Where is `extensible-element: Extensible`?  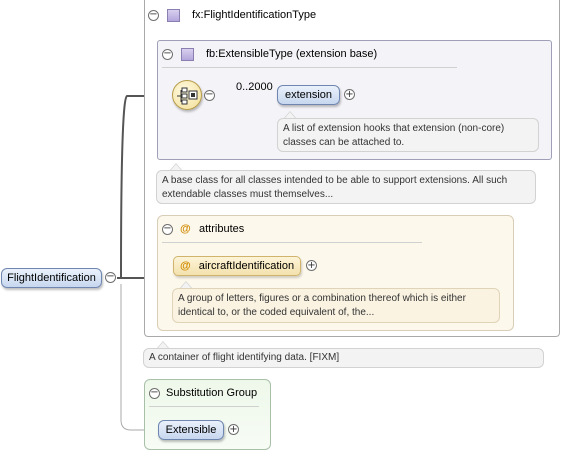 extensible-element: Extensible is located at coordinates (191, 430).